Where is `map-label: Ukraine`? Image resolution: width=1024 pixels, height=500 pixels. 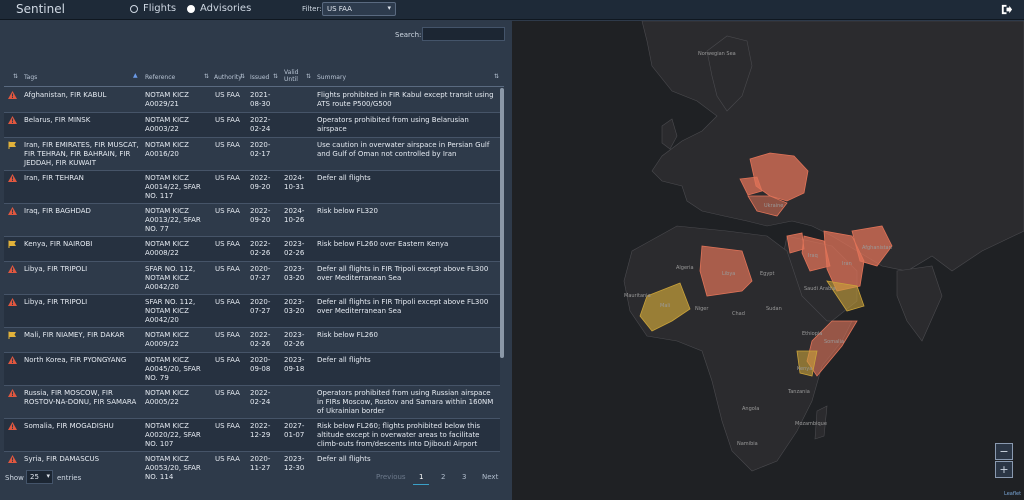
map-label: Ukraine is located at coordinates (774, 206).